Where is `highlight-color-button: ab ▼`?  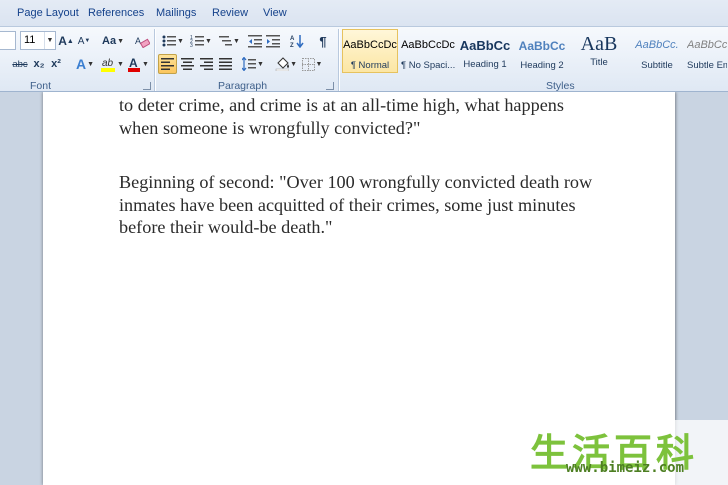
highlight-color-button: ab ▼ is located at coordinates (112, 64).